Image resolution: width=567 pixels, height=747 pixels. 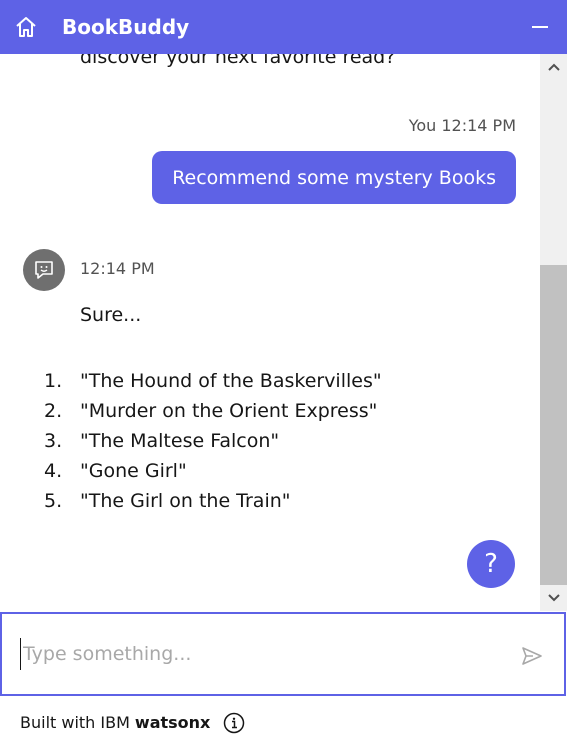 I want to click on scroll-down-button, so click(x=553, y=598).